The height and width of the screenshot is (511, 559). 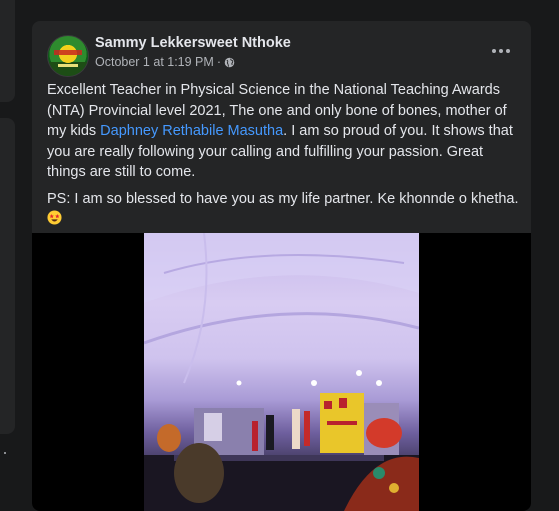 What do you see at coordinates (54, 217) in the screenshot?
I see `star-struck-emoji-icon` at bounding box center [54, 217].